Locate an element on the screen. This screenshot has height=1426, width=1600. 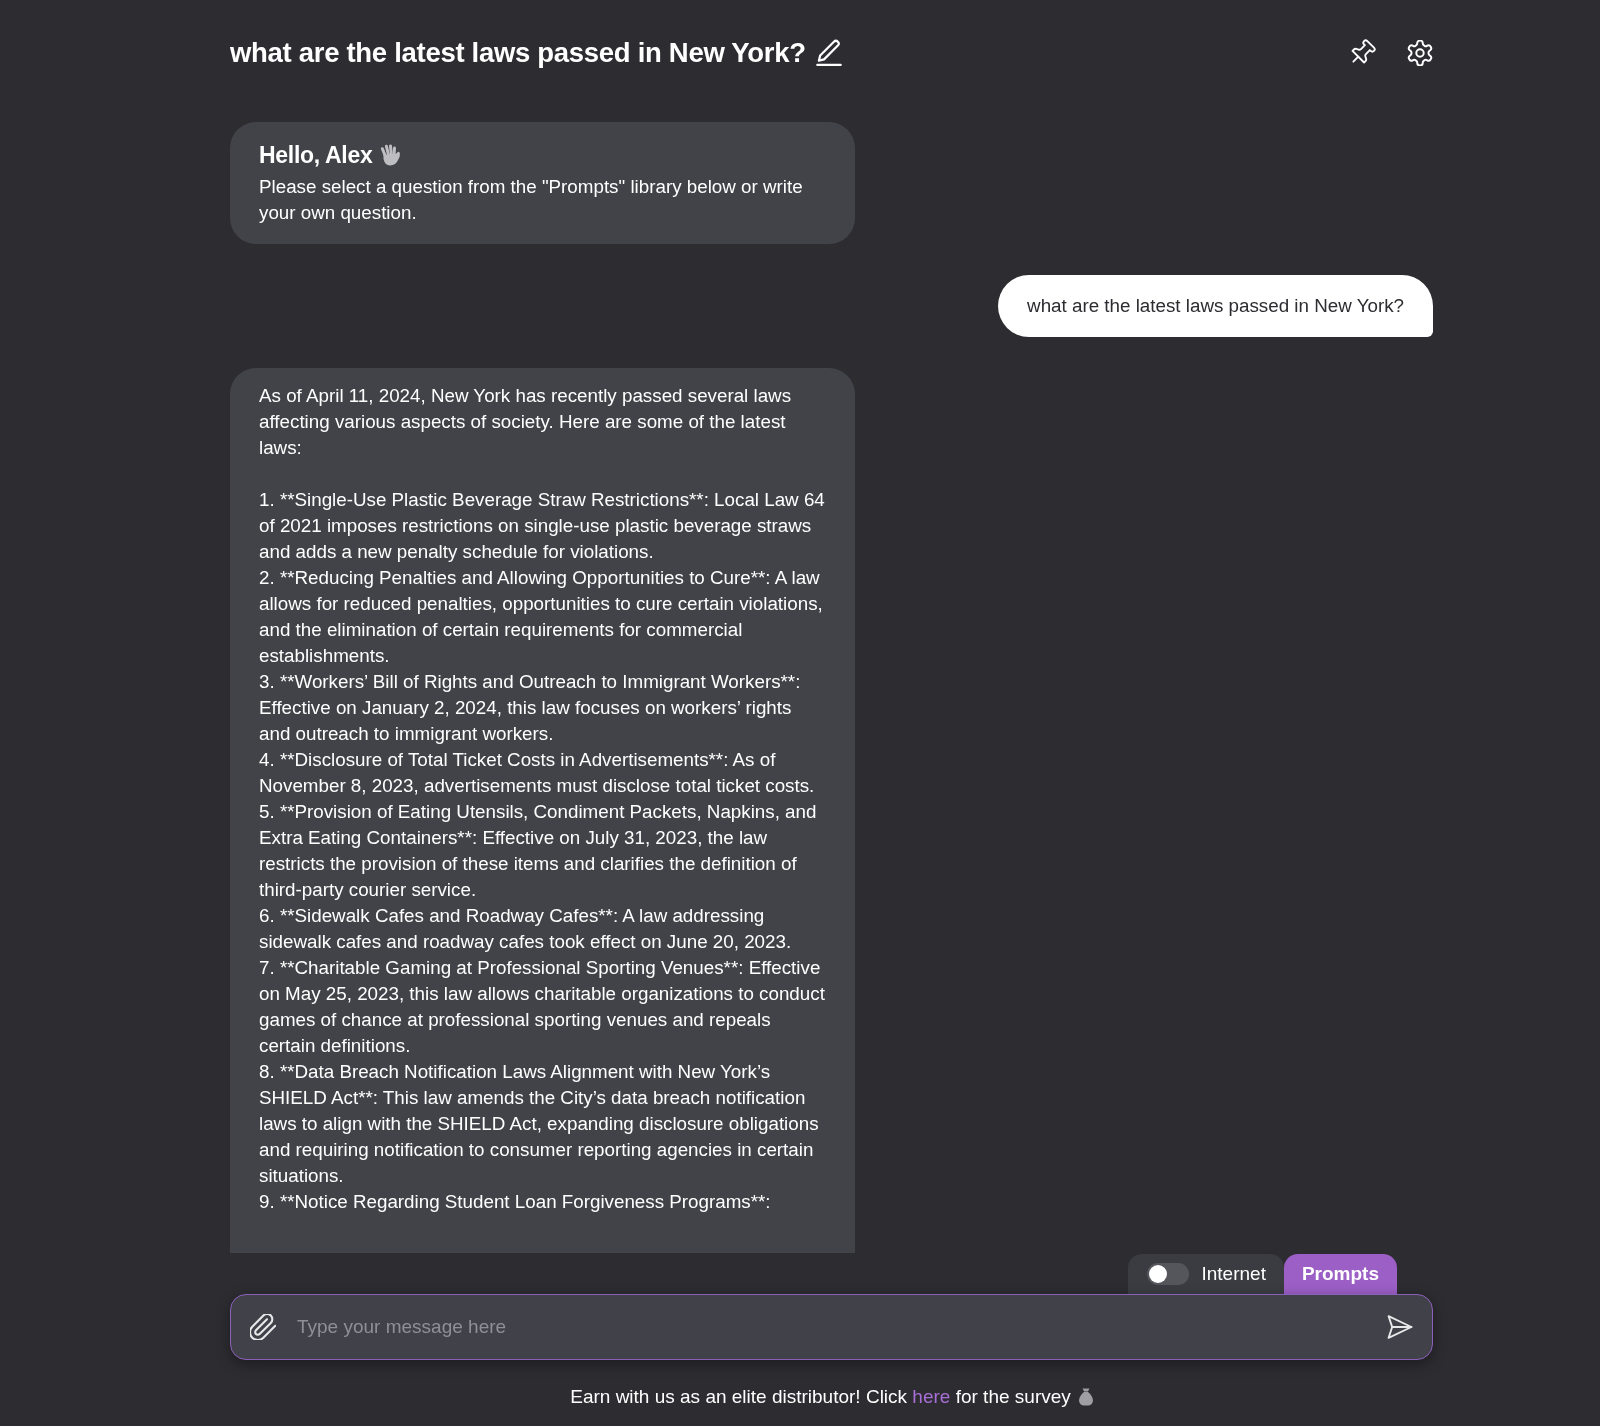
user-message: what are the latest laws passed in New York? is located at coordinates (1215, 306).